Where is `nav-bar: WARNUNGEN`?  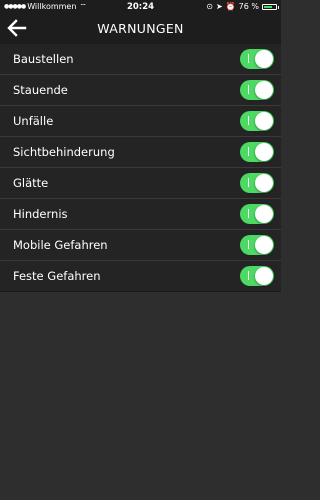 nav-bar: WARNUNGEN is located at coordinates (140, 29).